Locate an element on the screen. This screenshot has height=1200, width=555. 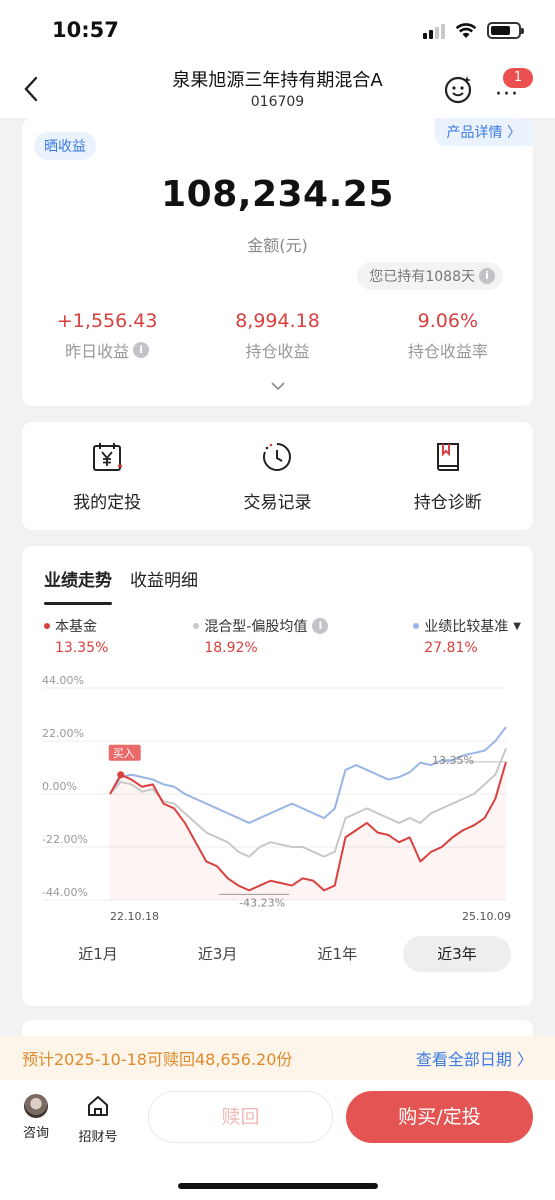
x-end-label: 25.10.09 is located at coordinates (486, 916).